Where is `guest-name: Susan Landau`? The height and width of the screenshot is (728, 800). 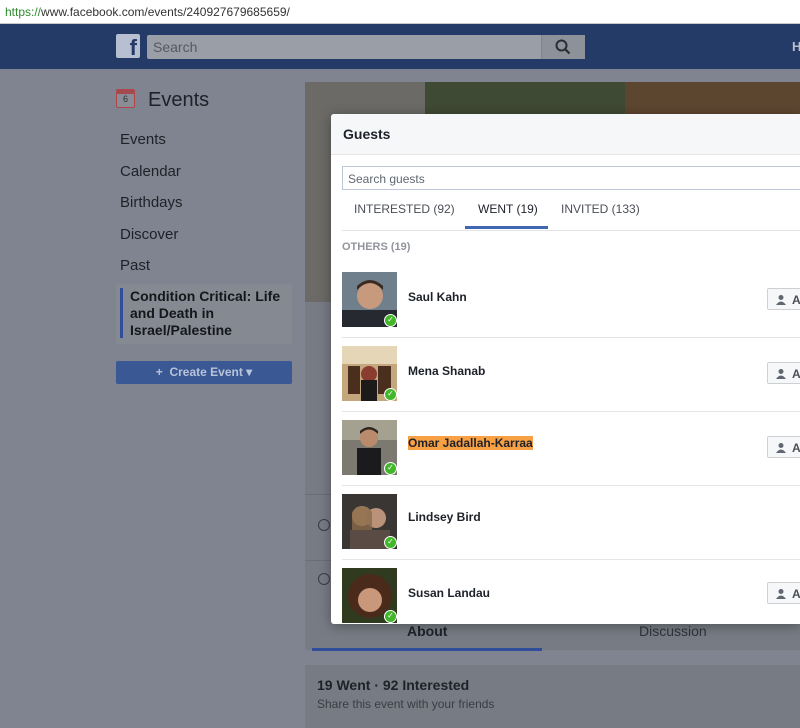 guest-name: Susan Landau is located at coordinates (449, 593).